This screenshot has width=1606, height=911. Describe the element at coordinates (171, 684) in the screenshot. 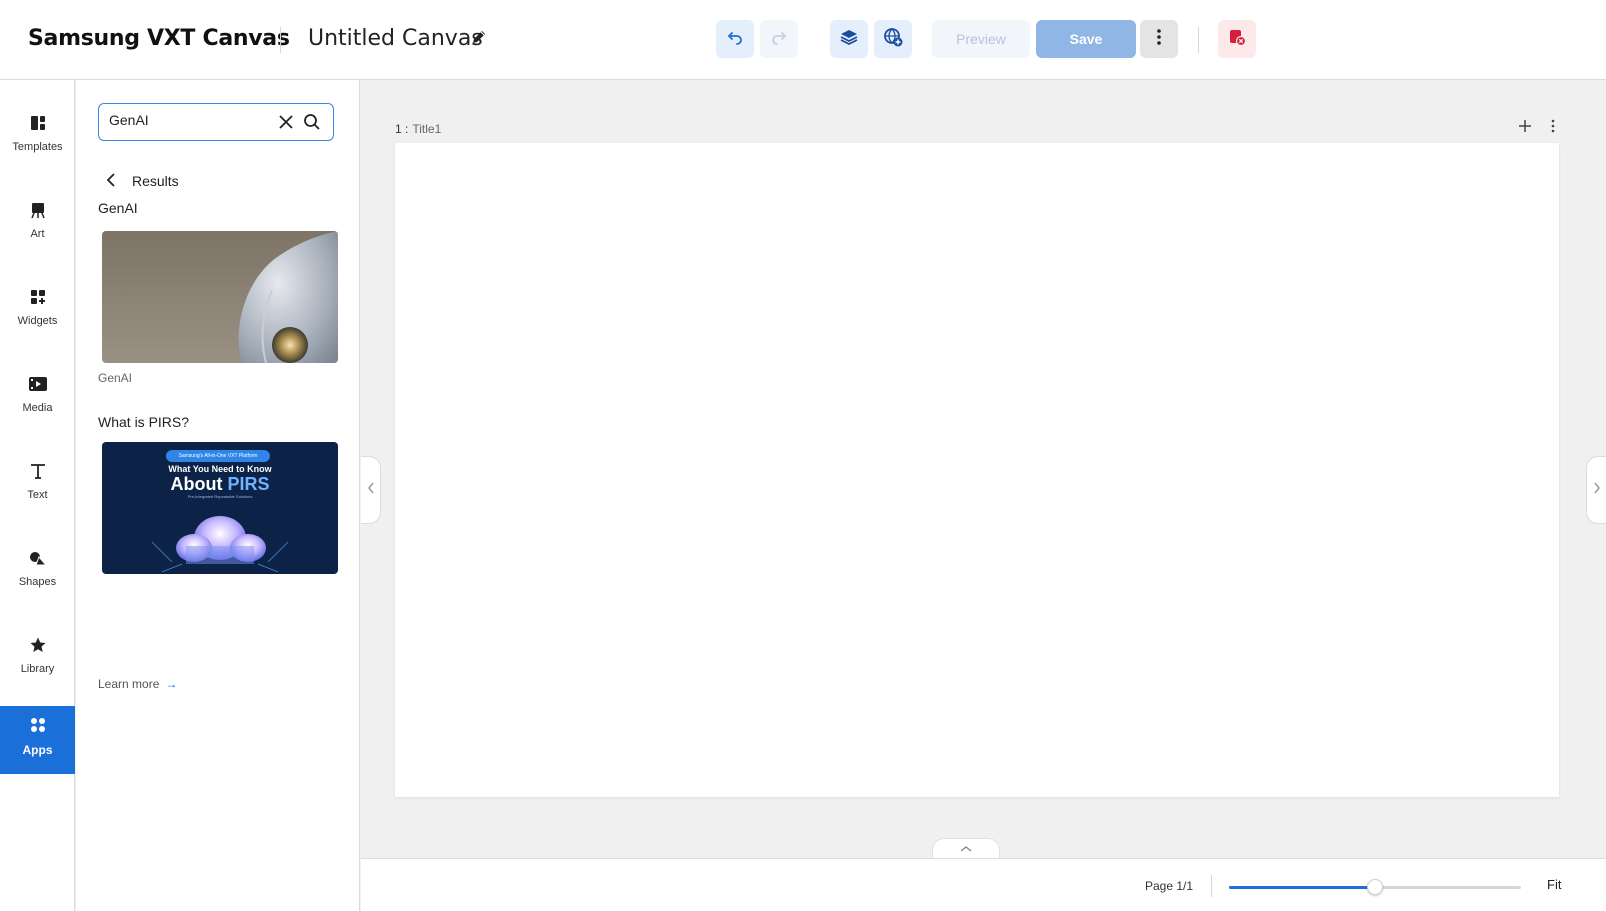

I see `arrow-right-icon: →` at that location.